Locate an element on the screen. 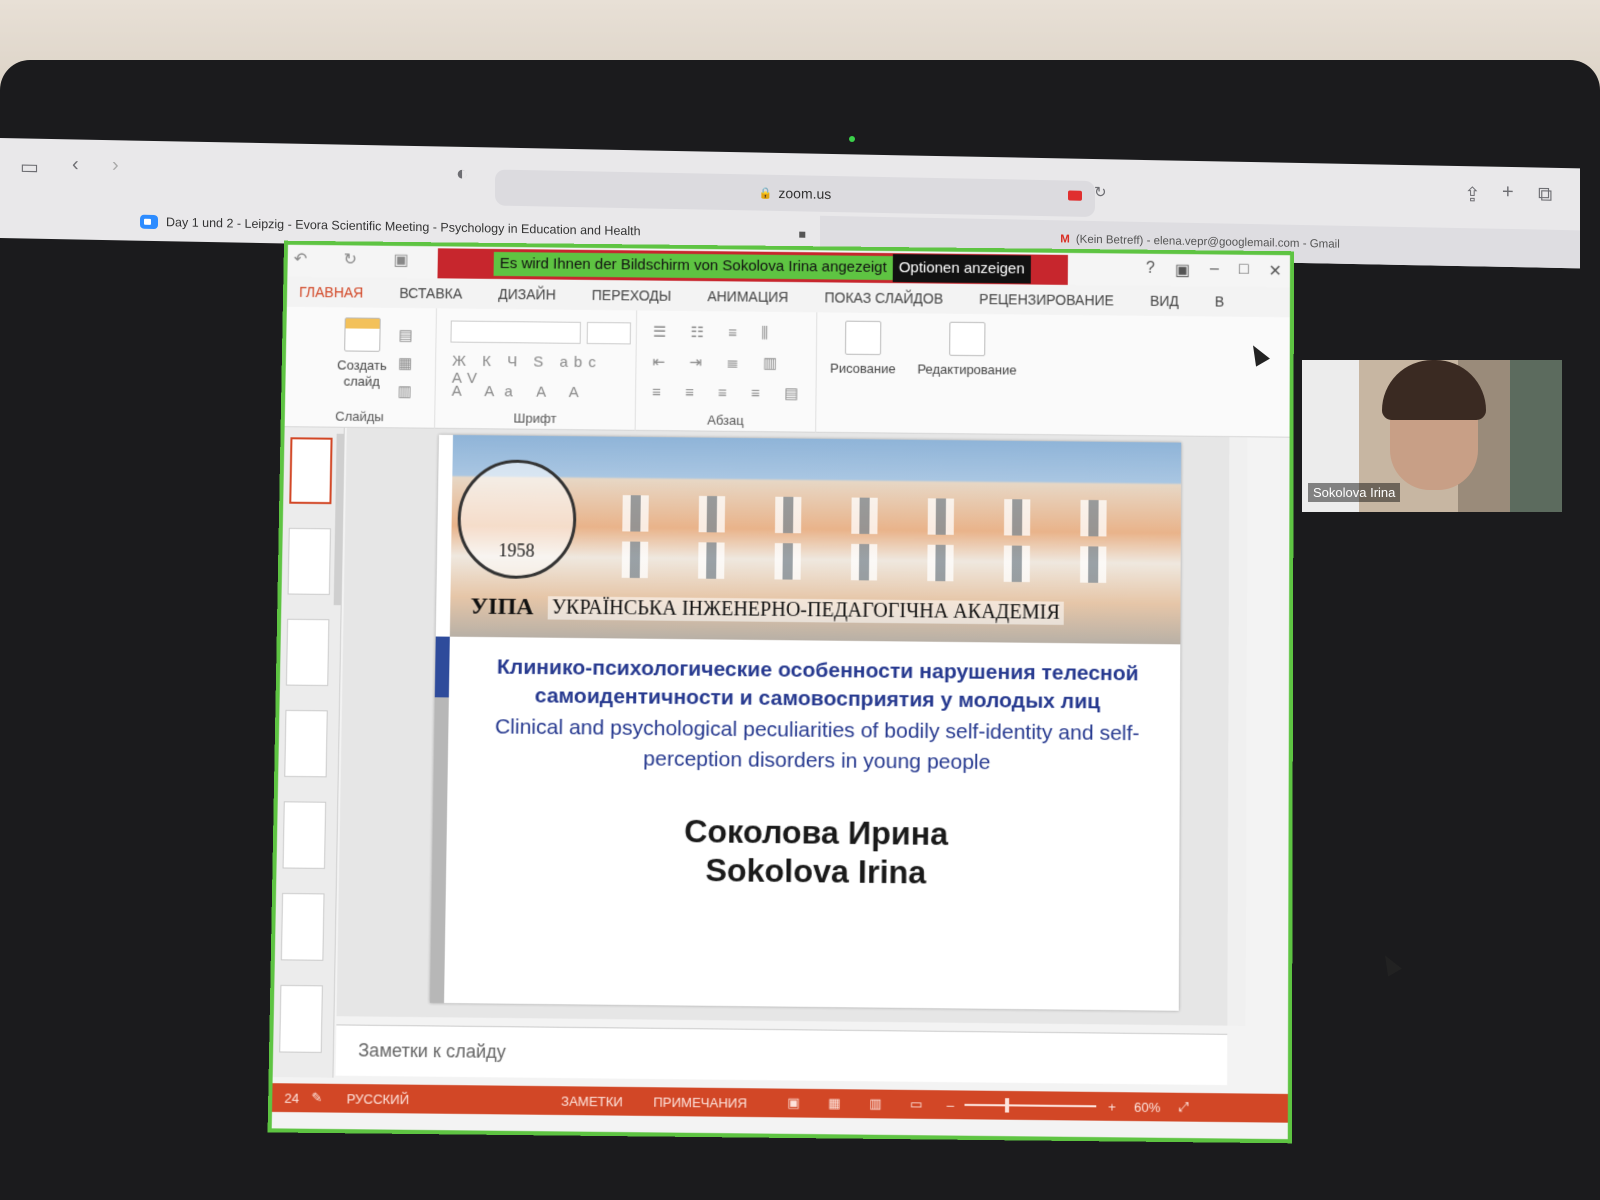  group-label-slides: Слайды is located at coordinates (359, 416).